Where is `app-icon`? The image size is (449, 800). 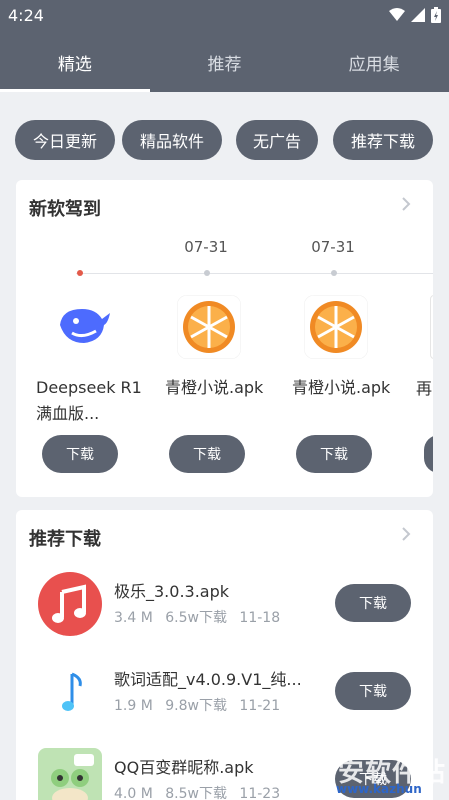
app-icon is located at coordinates (431, 327).